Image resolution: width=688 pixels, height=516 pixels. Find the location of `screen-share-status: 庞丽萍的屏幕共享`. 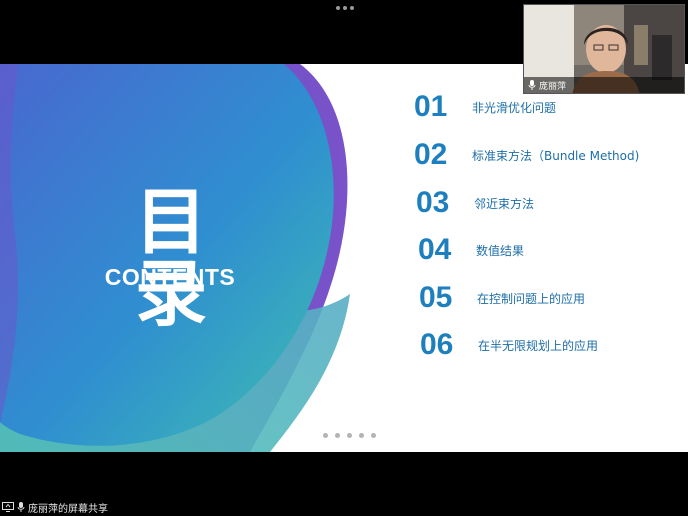

screen-share-status: 庞丽萍的屏幕共享 is located at coordinates (344, 507).